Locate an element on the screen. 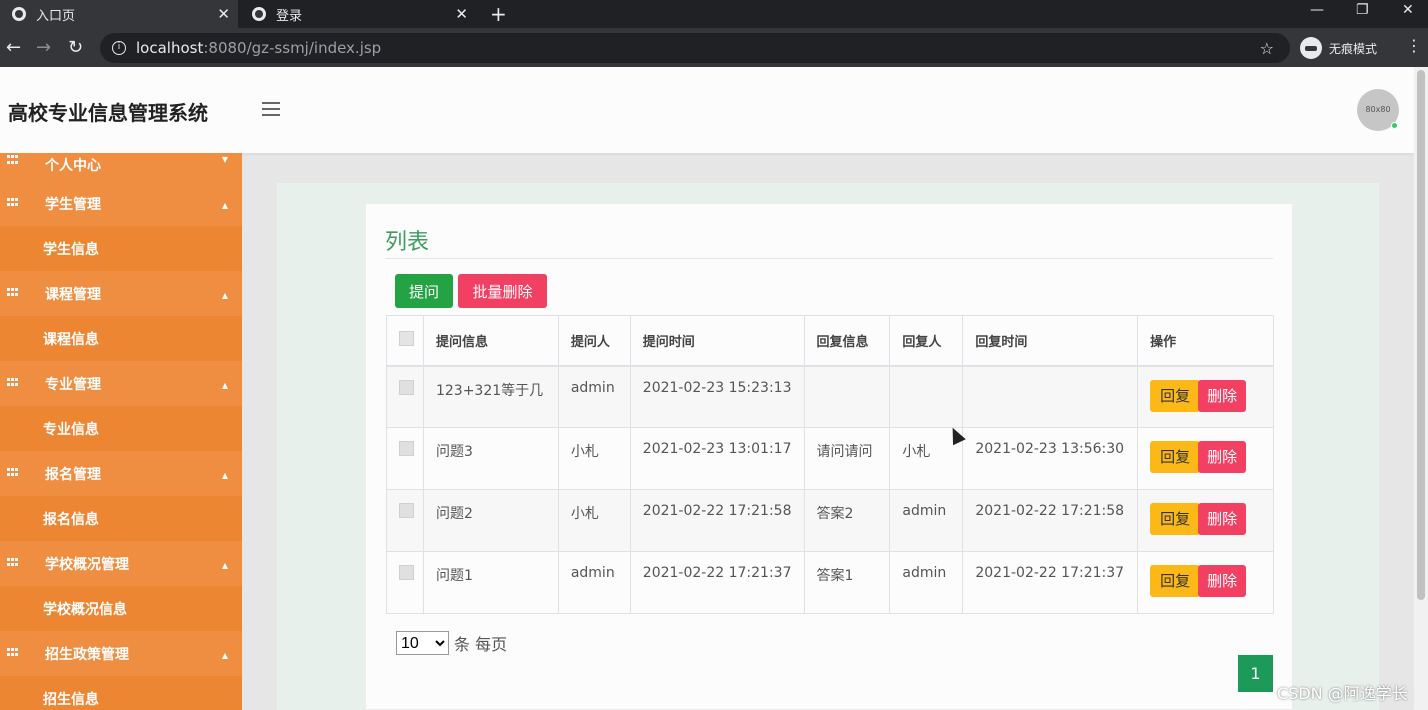 The image size is (1428, 710). info-icon: i is located at coordinates (119, 48).